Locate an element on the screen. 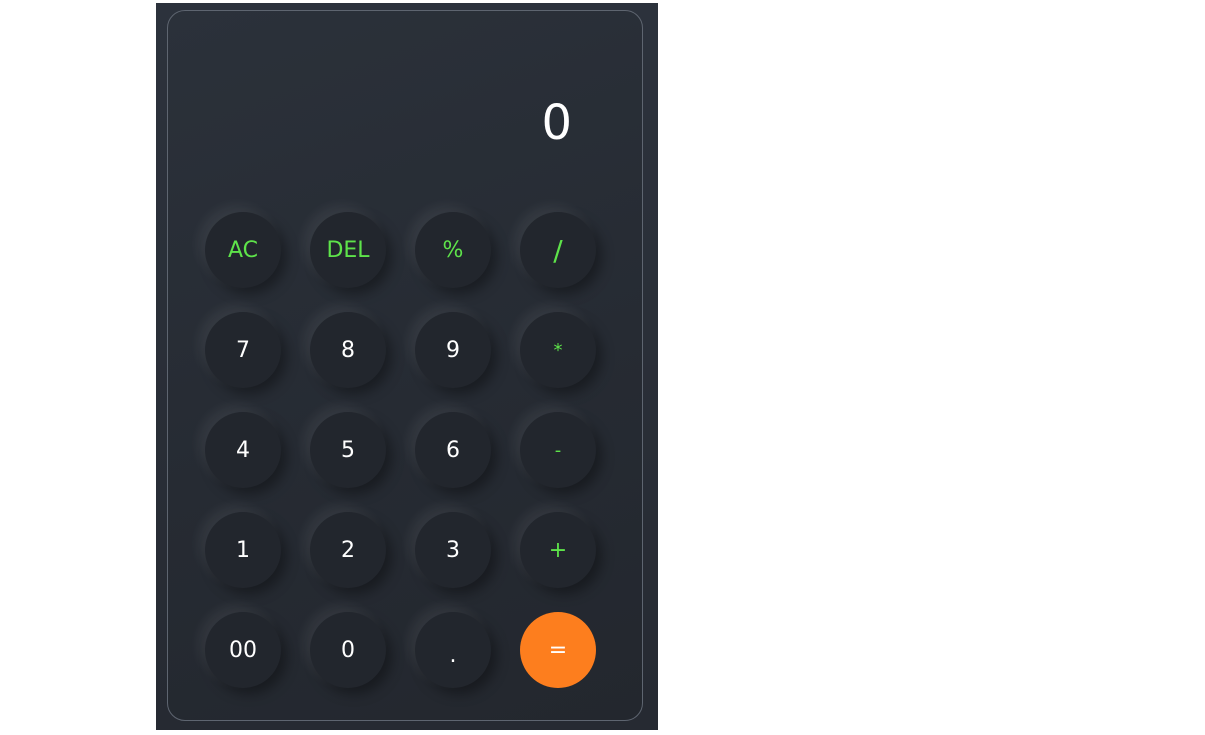  multiply-button: * is located at coordinates (558, 350).